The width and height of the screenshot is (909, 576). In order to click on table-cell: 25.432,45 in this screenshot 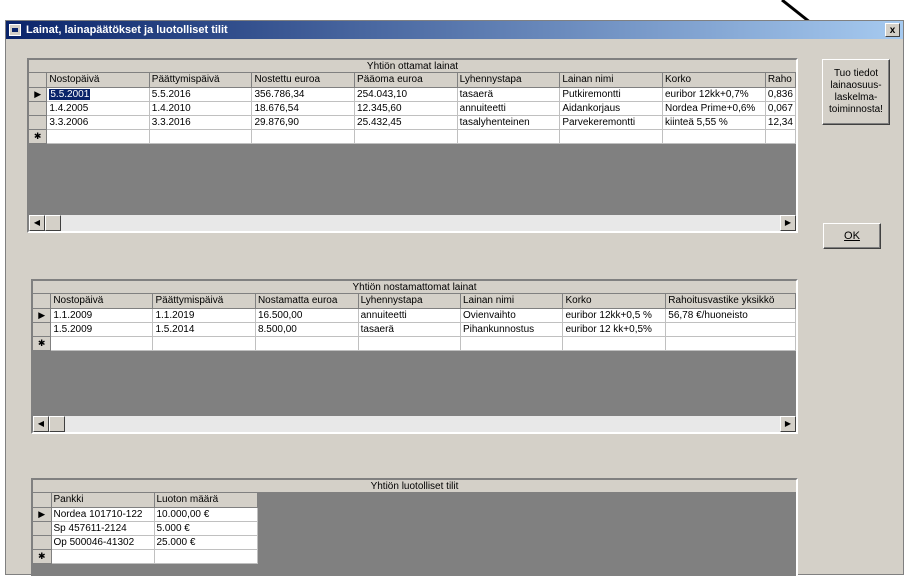, I will do `click(406, 122)`.